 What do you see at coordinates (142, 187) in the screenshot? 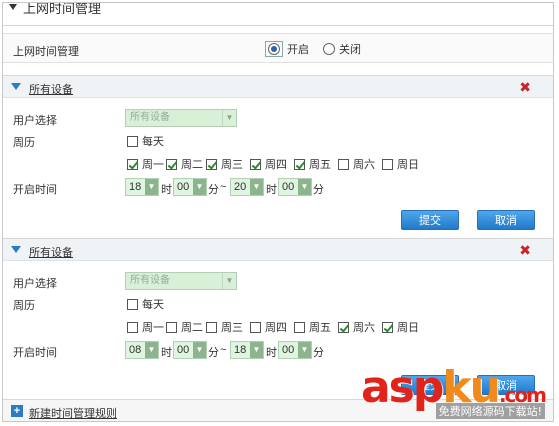
I see `start-hour-select: 18 ▼` at bounding box center [142, 187].